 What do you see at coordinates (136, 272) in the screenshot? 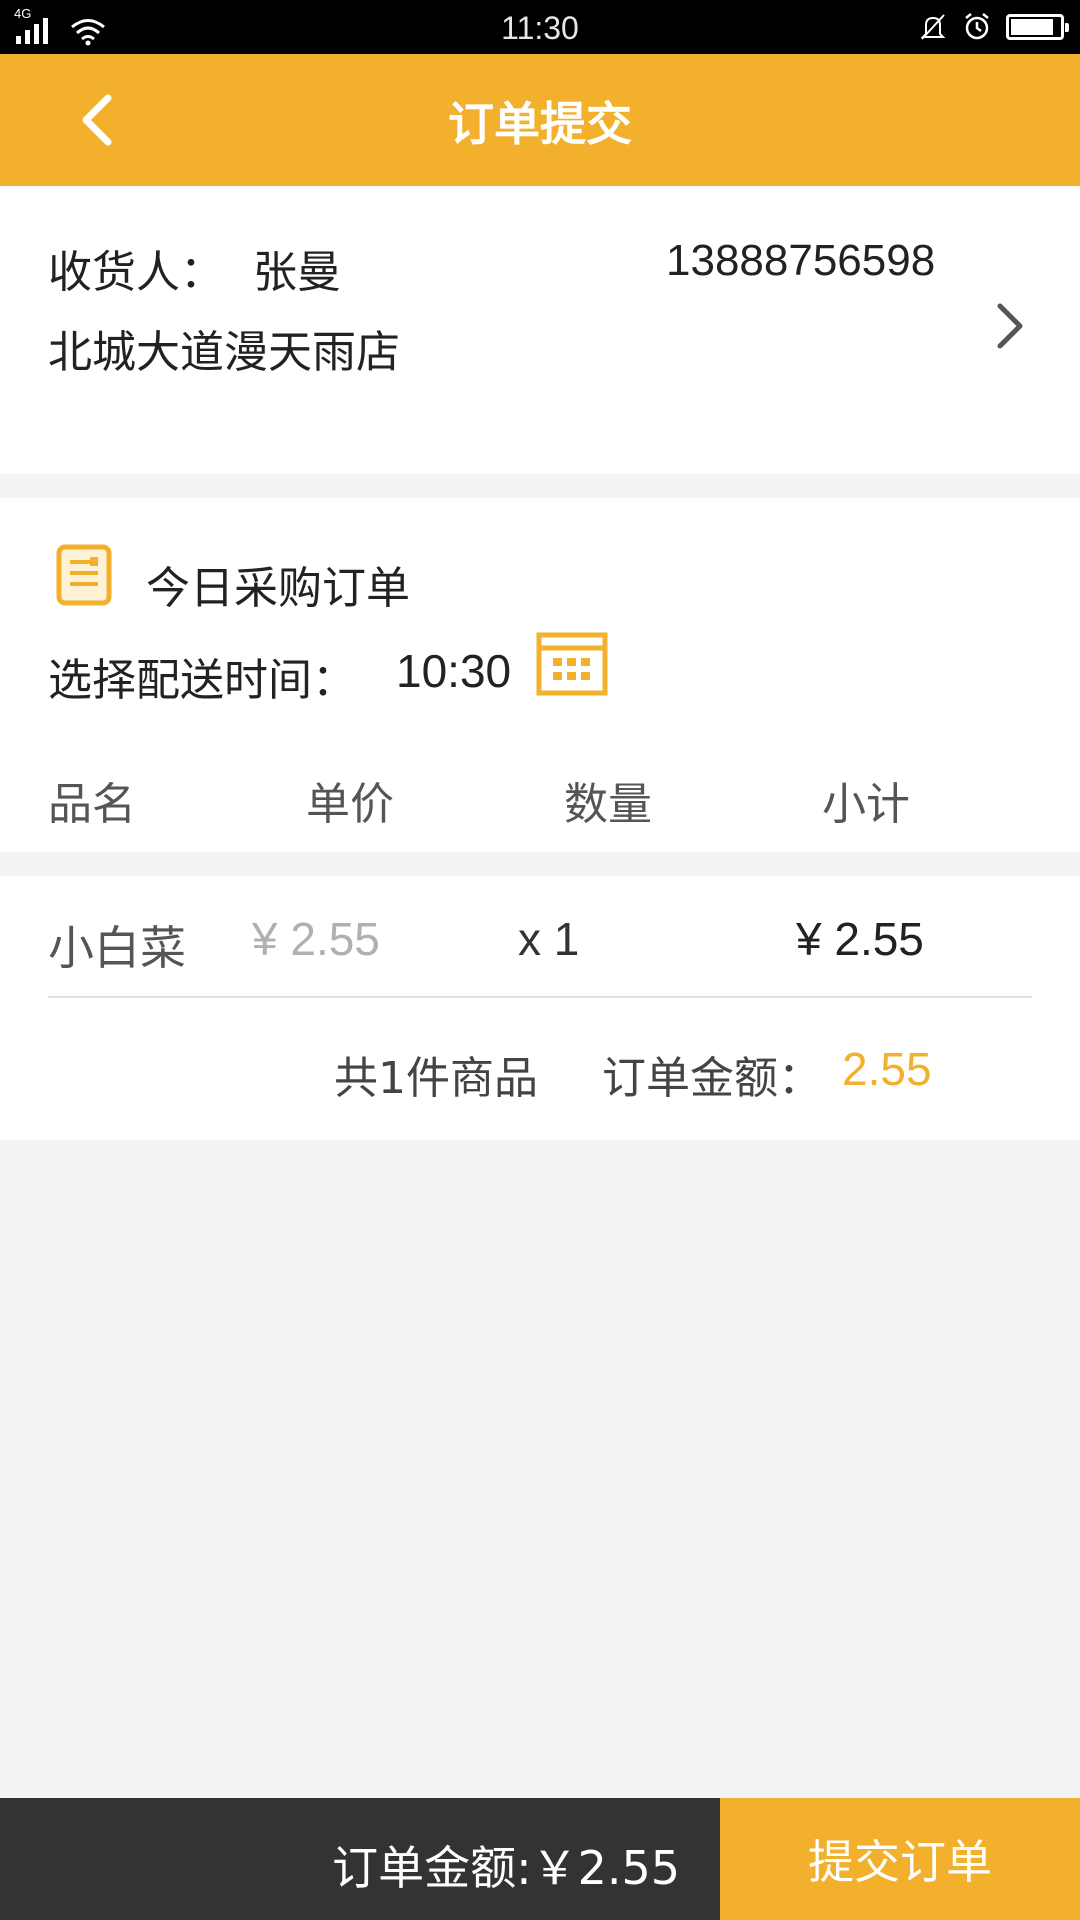
I see `recipient-label: 收货人：` at bounding box center [136, 272].